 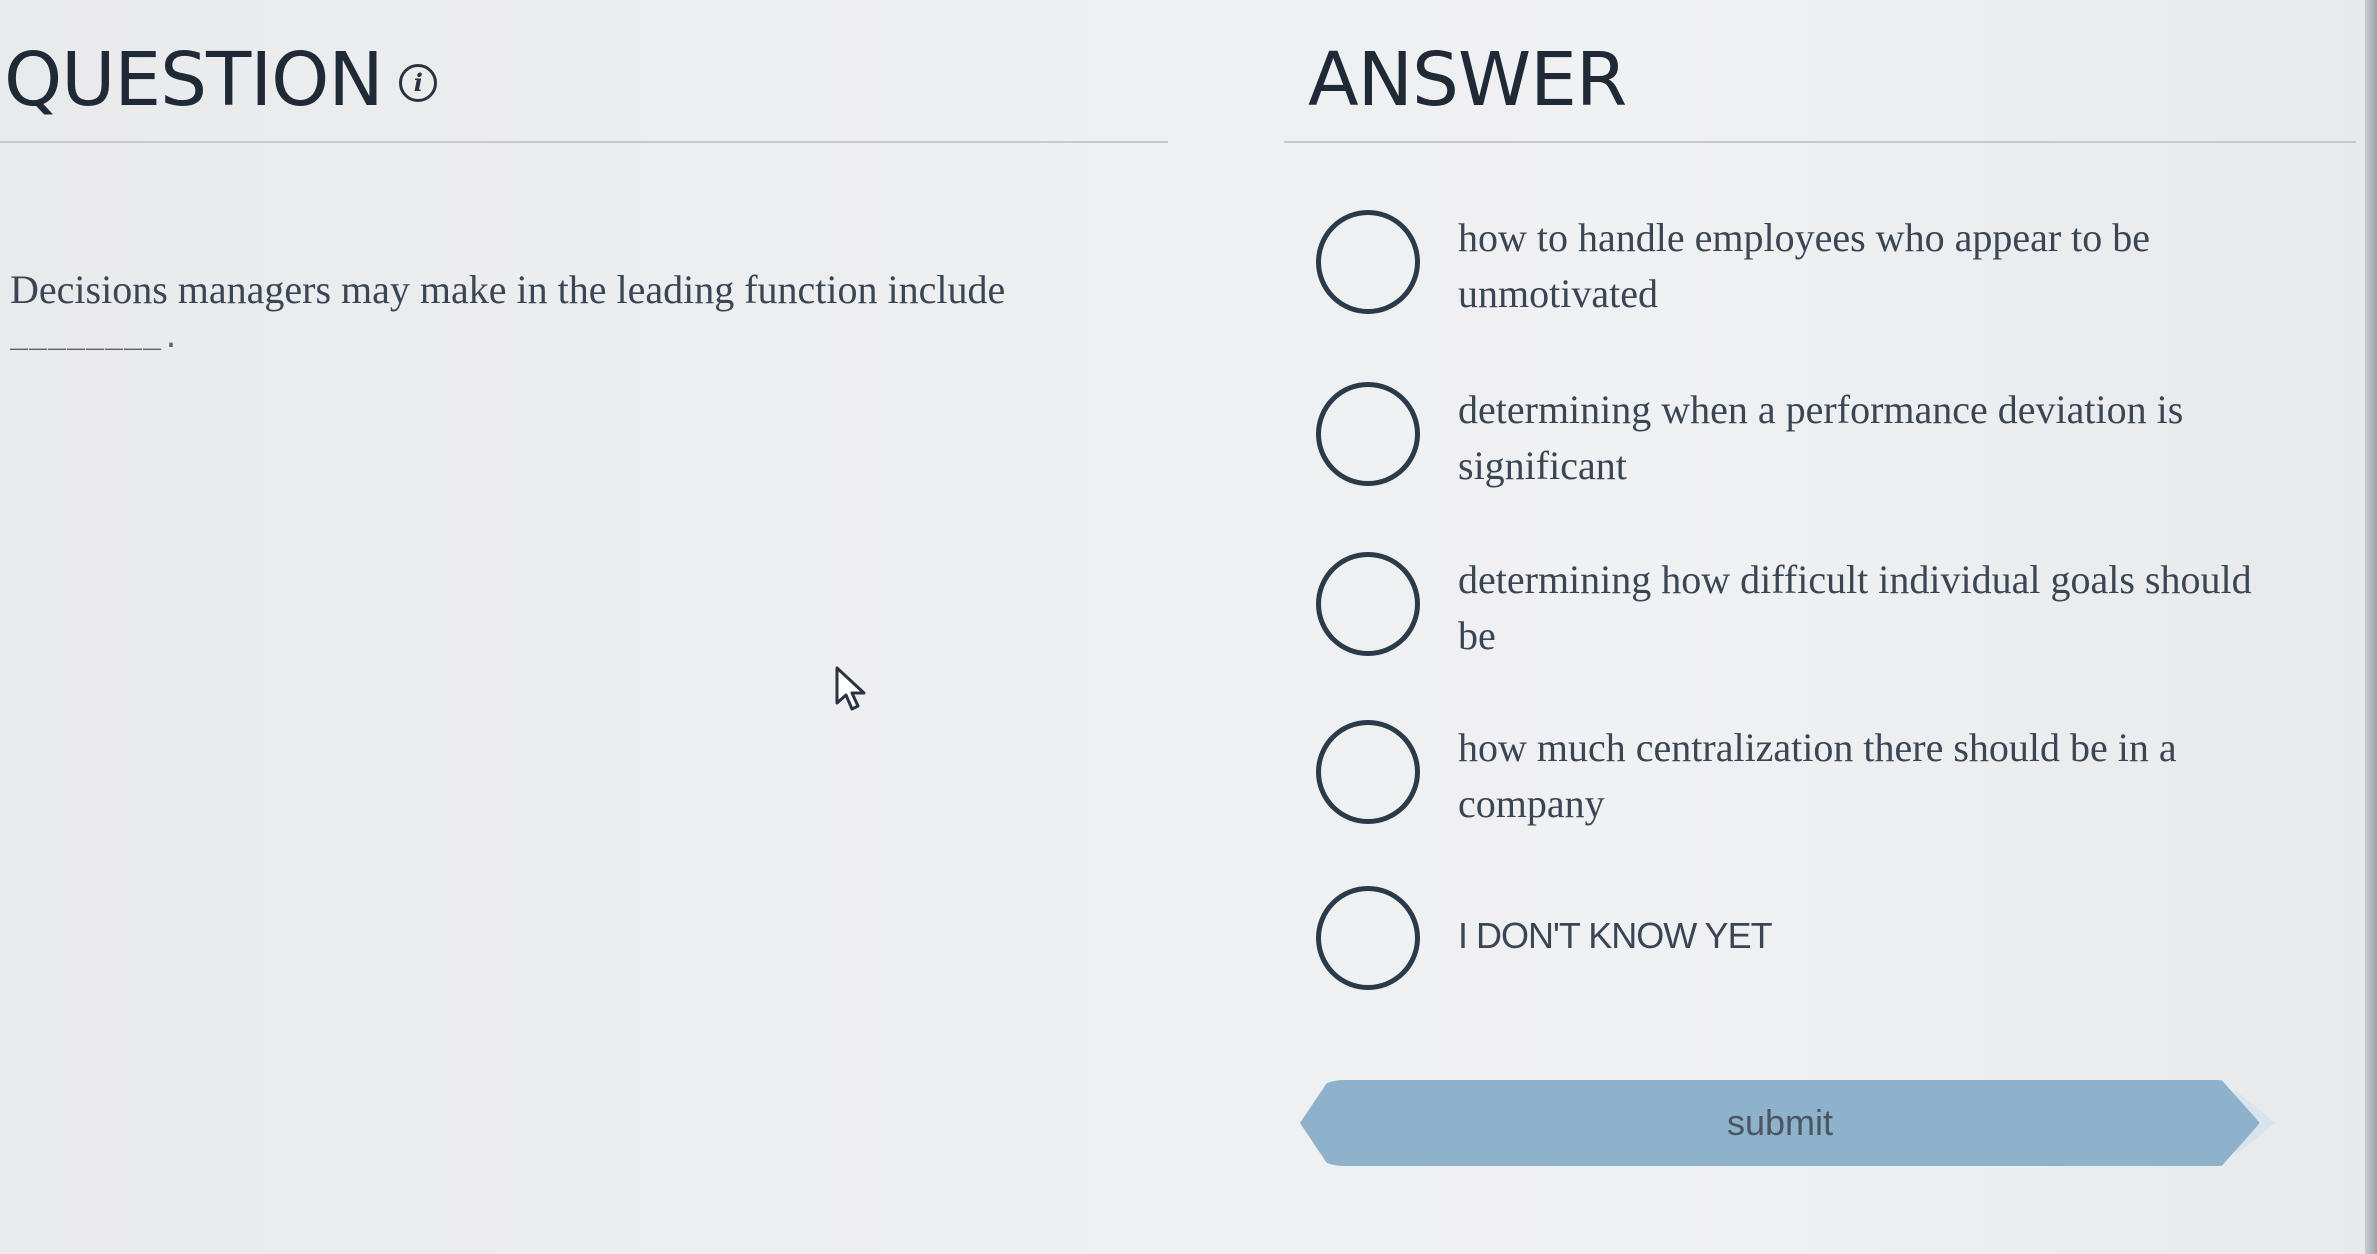 What do you see at coordinates (1615, 935) in the screenshot?
I see `answer-option-label: I DON'T KNOW YET` at bounding box center [1615, 935].